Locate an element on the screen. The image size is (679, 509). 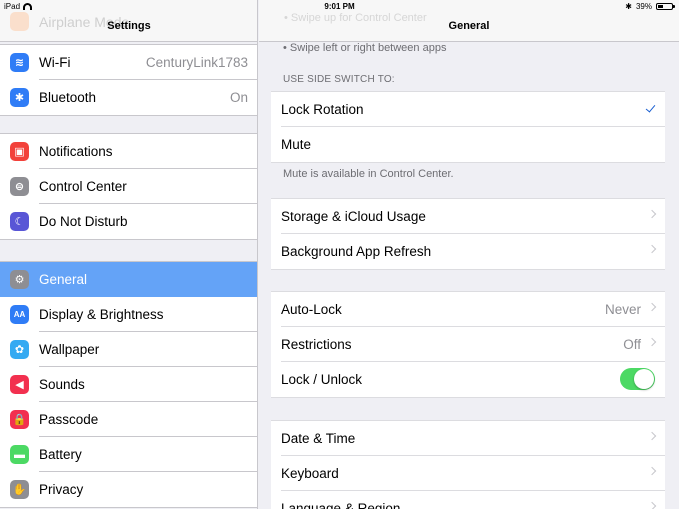
sidebar-item-label: General is located at coordinates (63, 279).